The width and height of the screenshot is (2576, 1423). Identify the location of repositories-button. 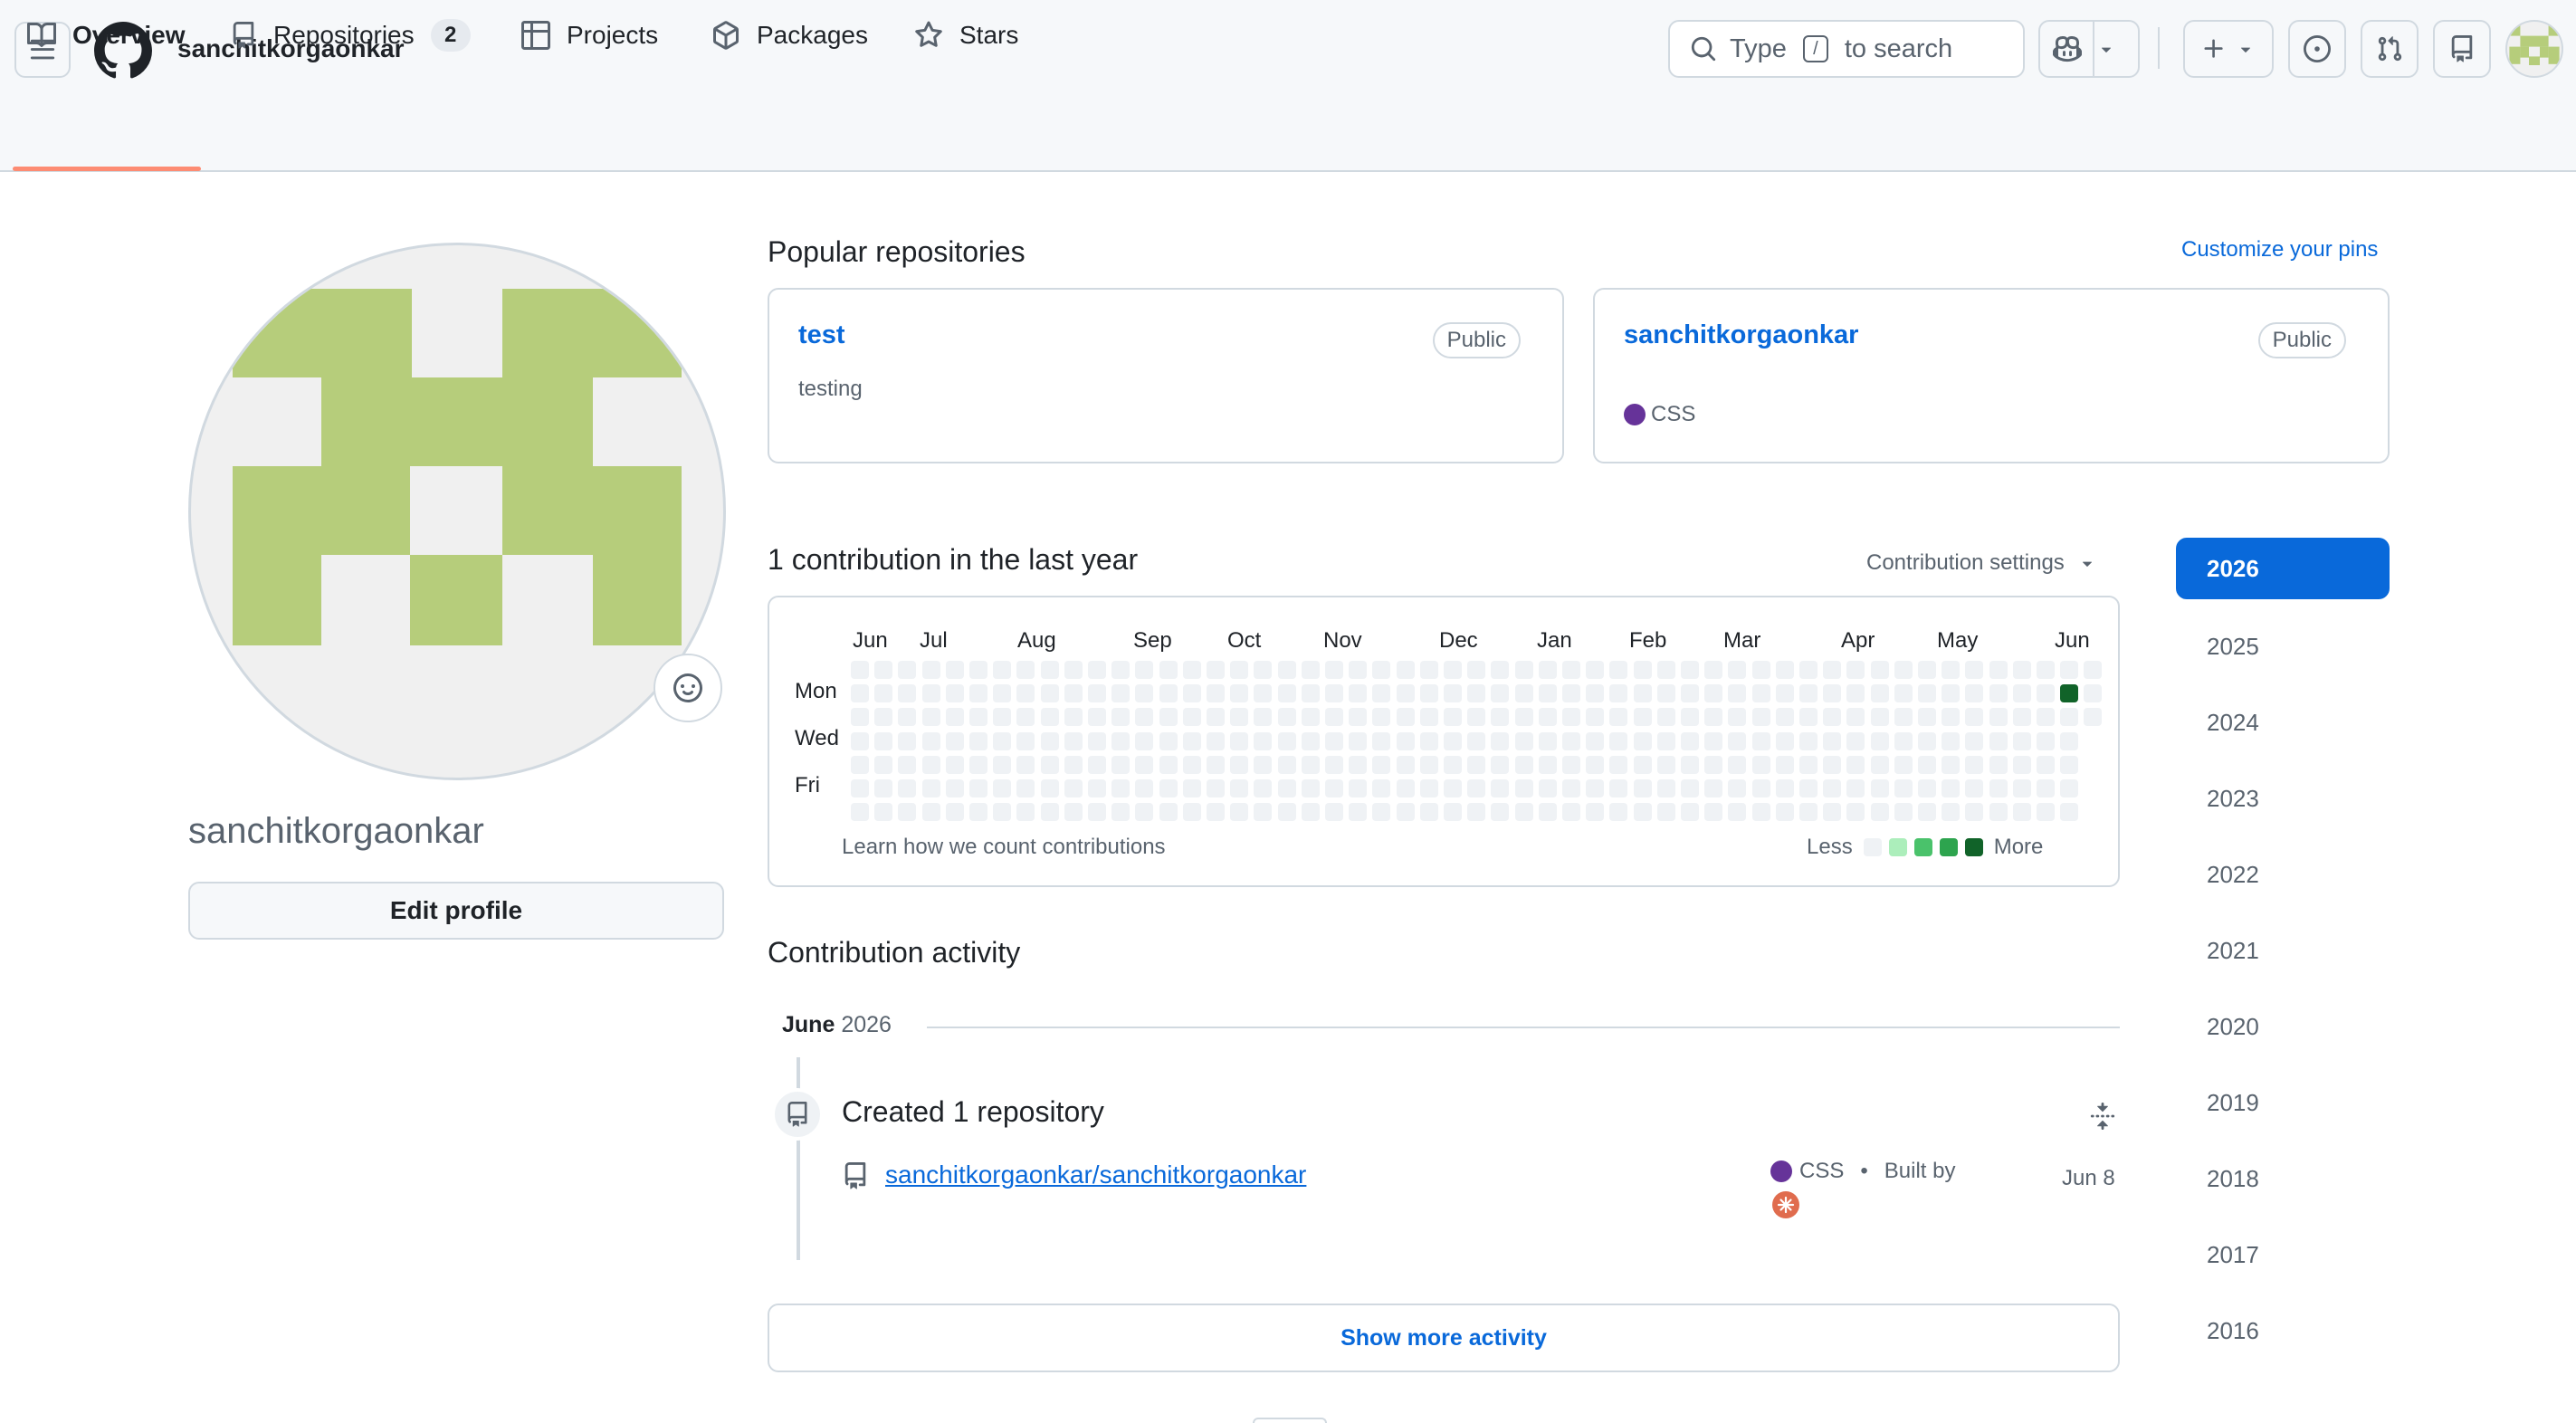
(2462, 49).